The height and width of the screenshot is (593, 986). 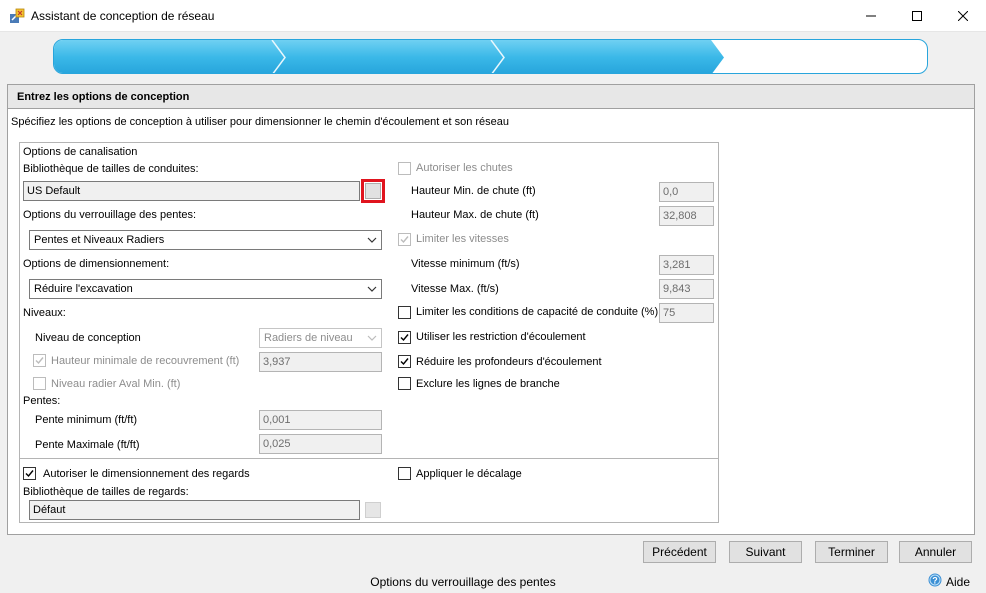 I want to click on maximize-button, so click(x=917, y=16).